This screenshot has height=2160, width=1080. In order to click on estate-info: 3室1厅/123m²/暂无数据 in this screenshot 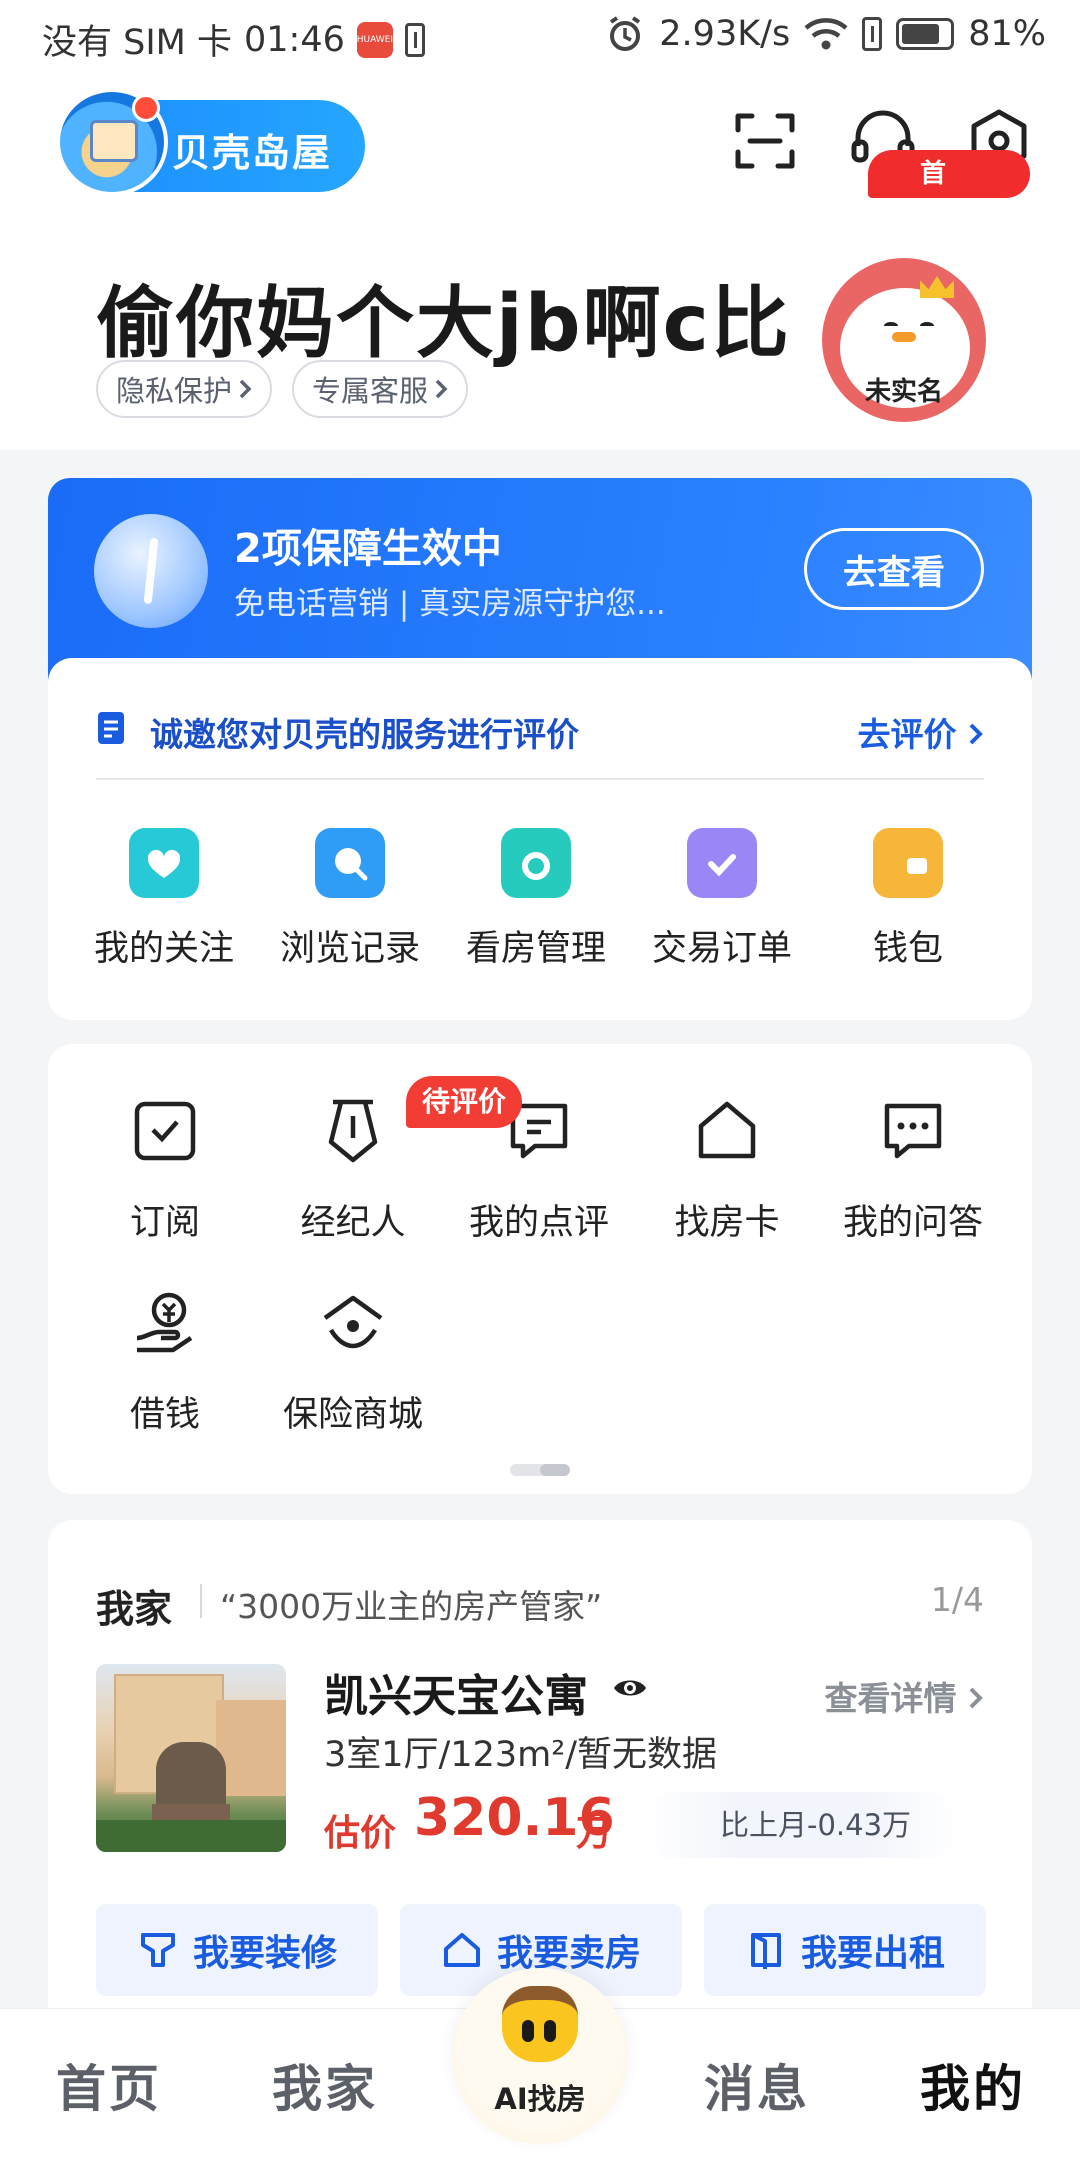, I will do `click(521, 1755)`.